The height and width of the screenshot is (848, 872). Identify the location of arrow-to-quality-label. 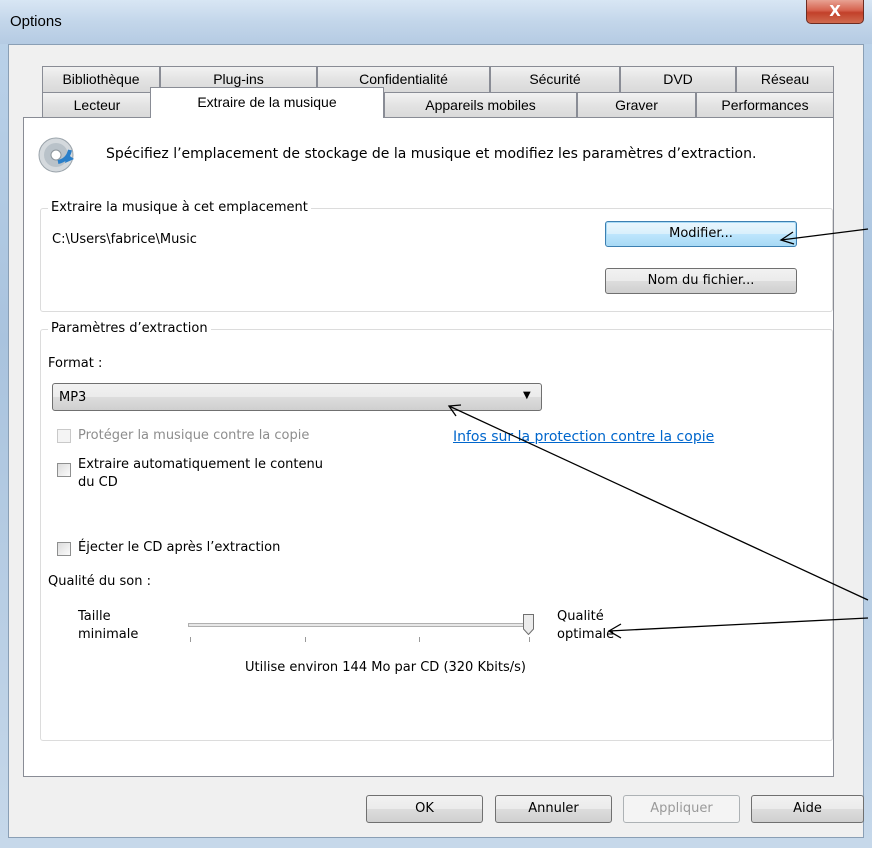
(738, 628).